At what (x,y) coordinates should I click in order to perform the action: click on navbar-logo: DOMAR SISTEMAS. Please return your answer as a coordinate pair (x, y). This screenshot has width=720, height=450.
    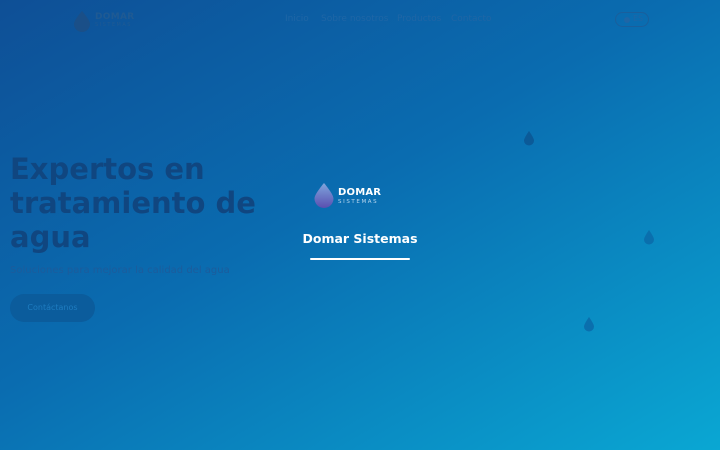
    Looking at the image, I should click on (104, 21).